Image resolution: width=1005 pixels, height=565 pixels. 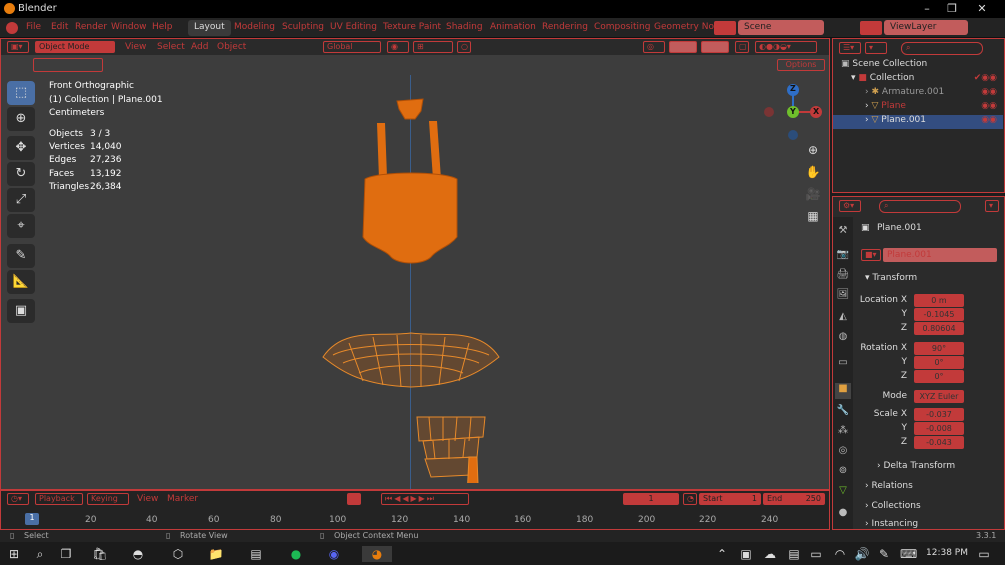 I want to click on view-layer-icon, so click(x=871, y=28).